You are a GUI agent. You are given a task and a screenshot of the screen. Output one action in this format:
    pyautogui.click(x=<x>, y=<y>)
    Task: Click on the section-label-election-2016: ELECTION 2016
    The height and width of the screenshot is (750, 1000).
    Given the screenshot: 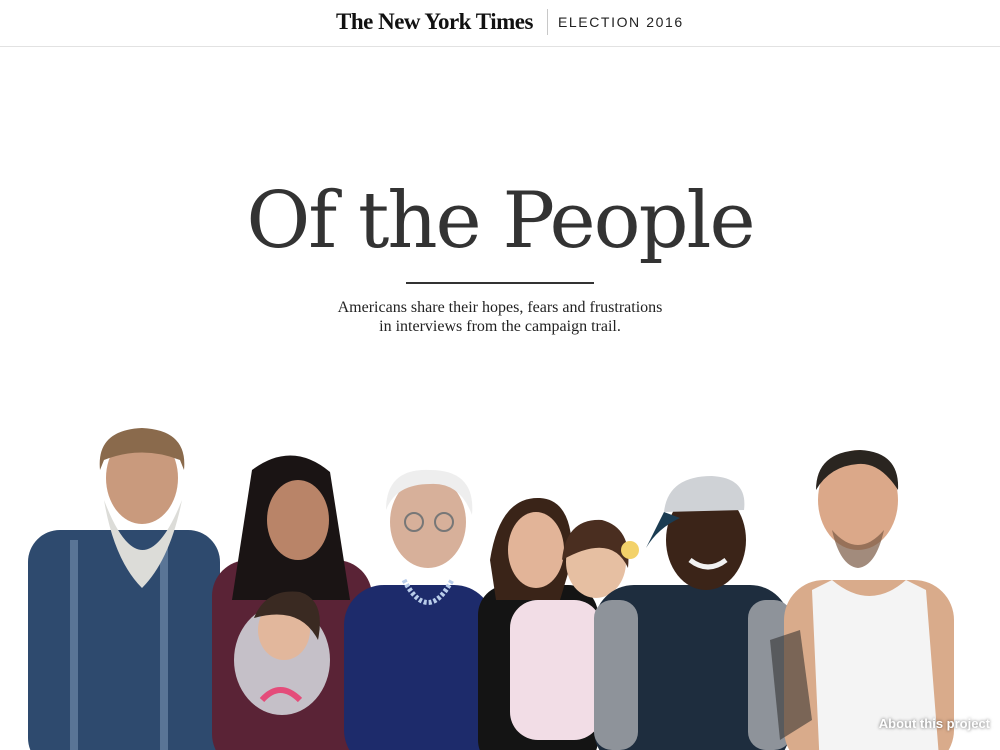 What is the action you would take?
    pyautogui.click(x=621, y=22)
    